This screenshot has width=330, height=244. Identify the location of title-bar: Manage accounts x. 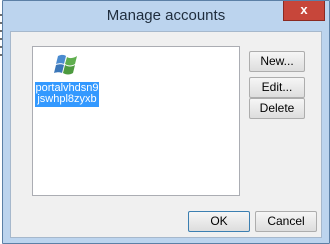
(166, 16).